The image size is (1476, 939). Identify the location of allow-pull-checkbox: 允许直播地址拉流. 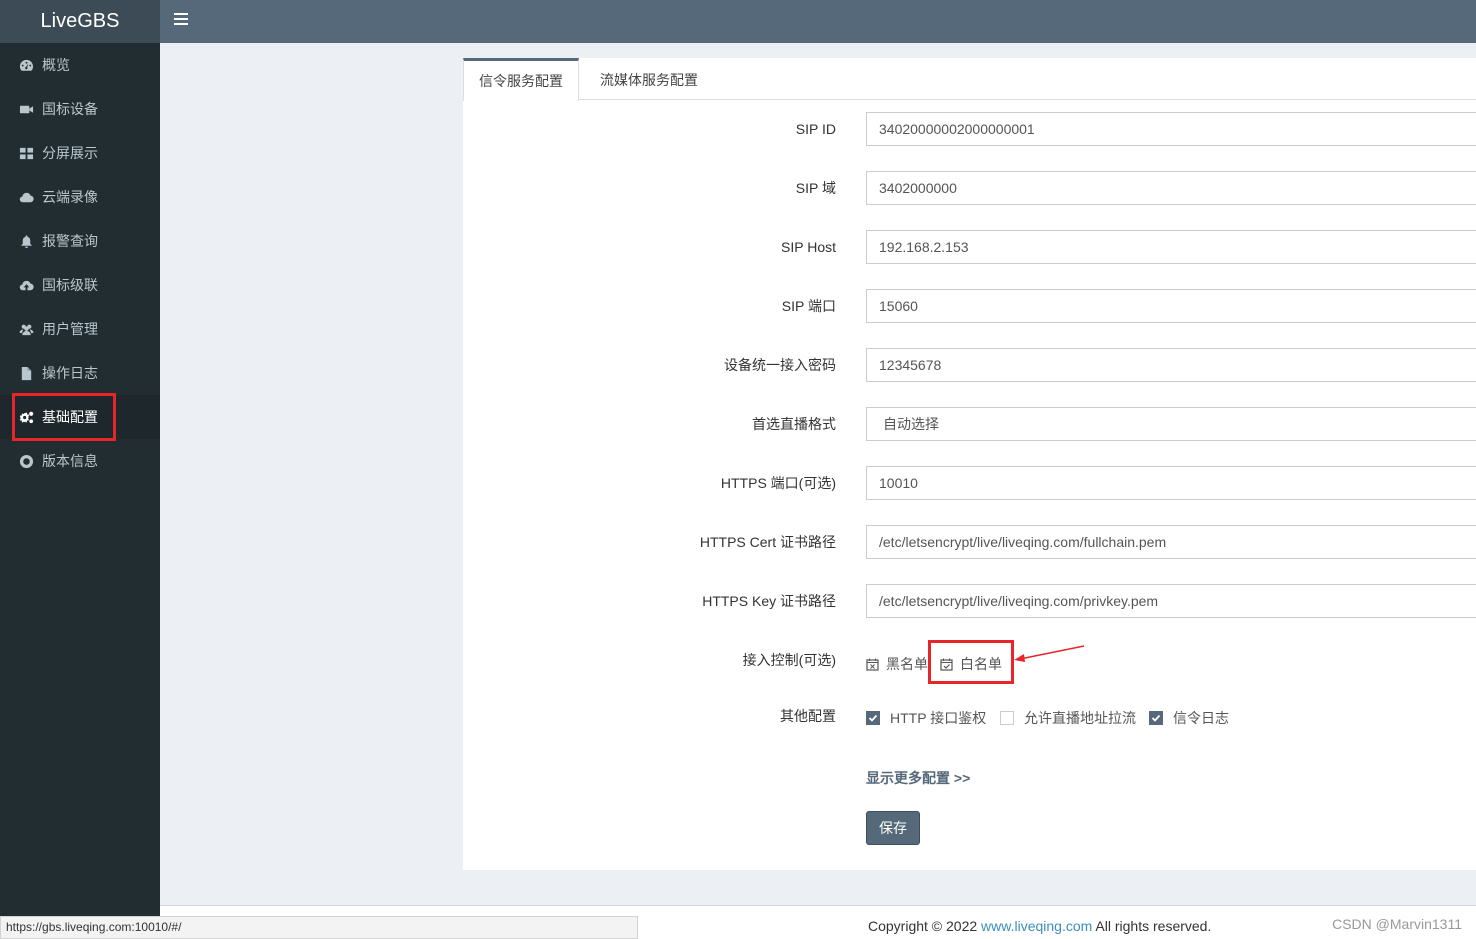
(1068, 718).